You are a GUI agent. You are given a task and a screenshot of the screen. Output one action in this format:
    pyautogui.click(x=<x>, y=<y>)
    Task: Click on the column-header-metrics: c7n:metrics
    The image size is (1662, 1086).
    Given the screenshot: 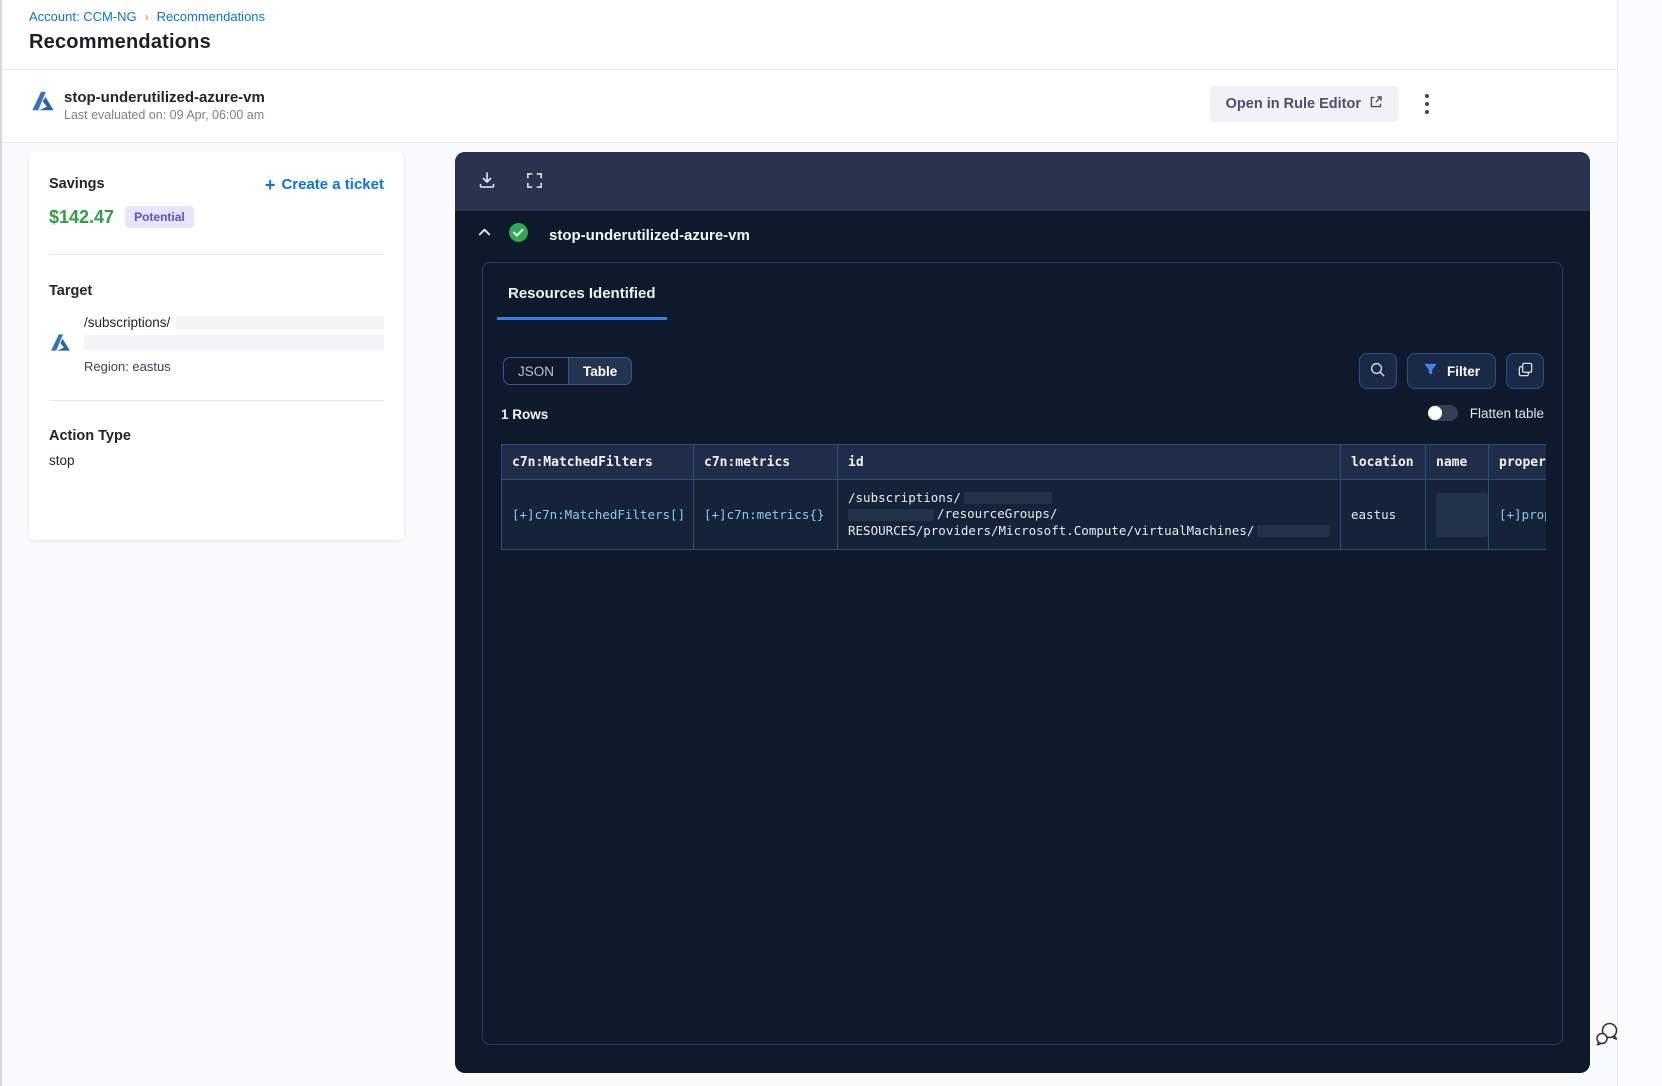 What is the action you would take?
    pyautogui.click(x=765, y=462)
    